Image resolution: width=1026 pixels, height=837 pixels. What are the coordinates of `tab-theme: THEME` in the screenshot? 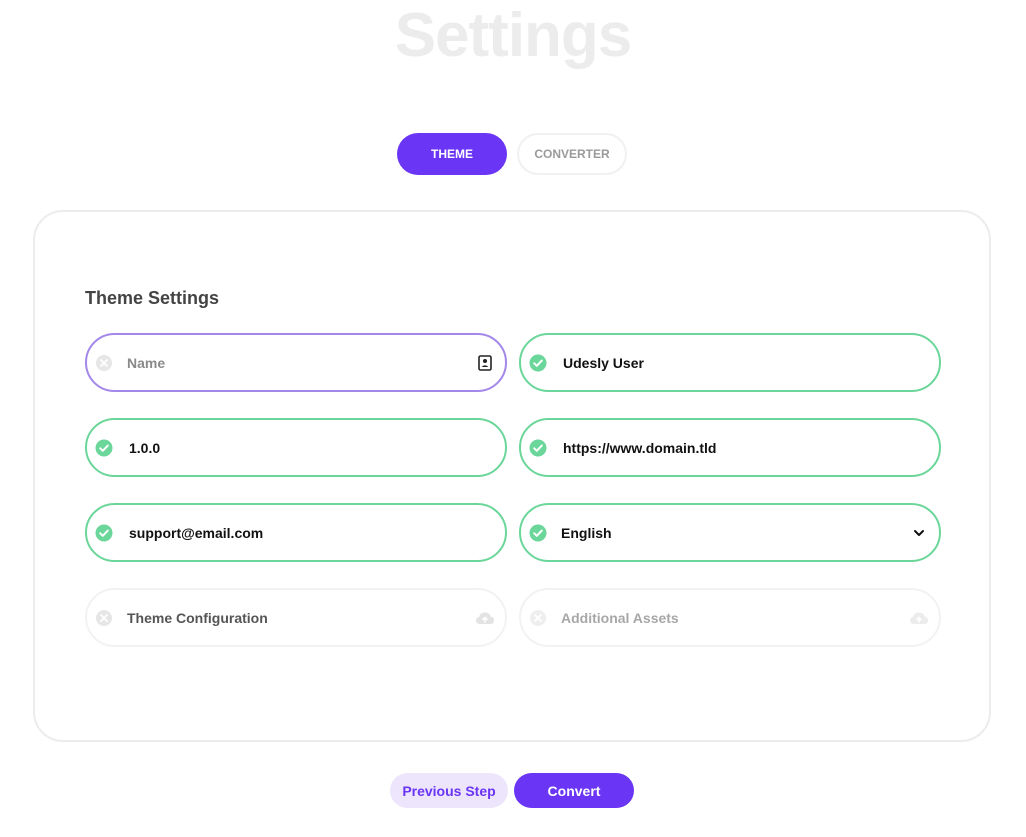 It's located at (452, 154).